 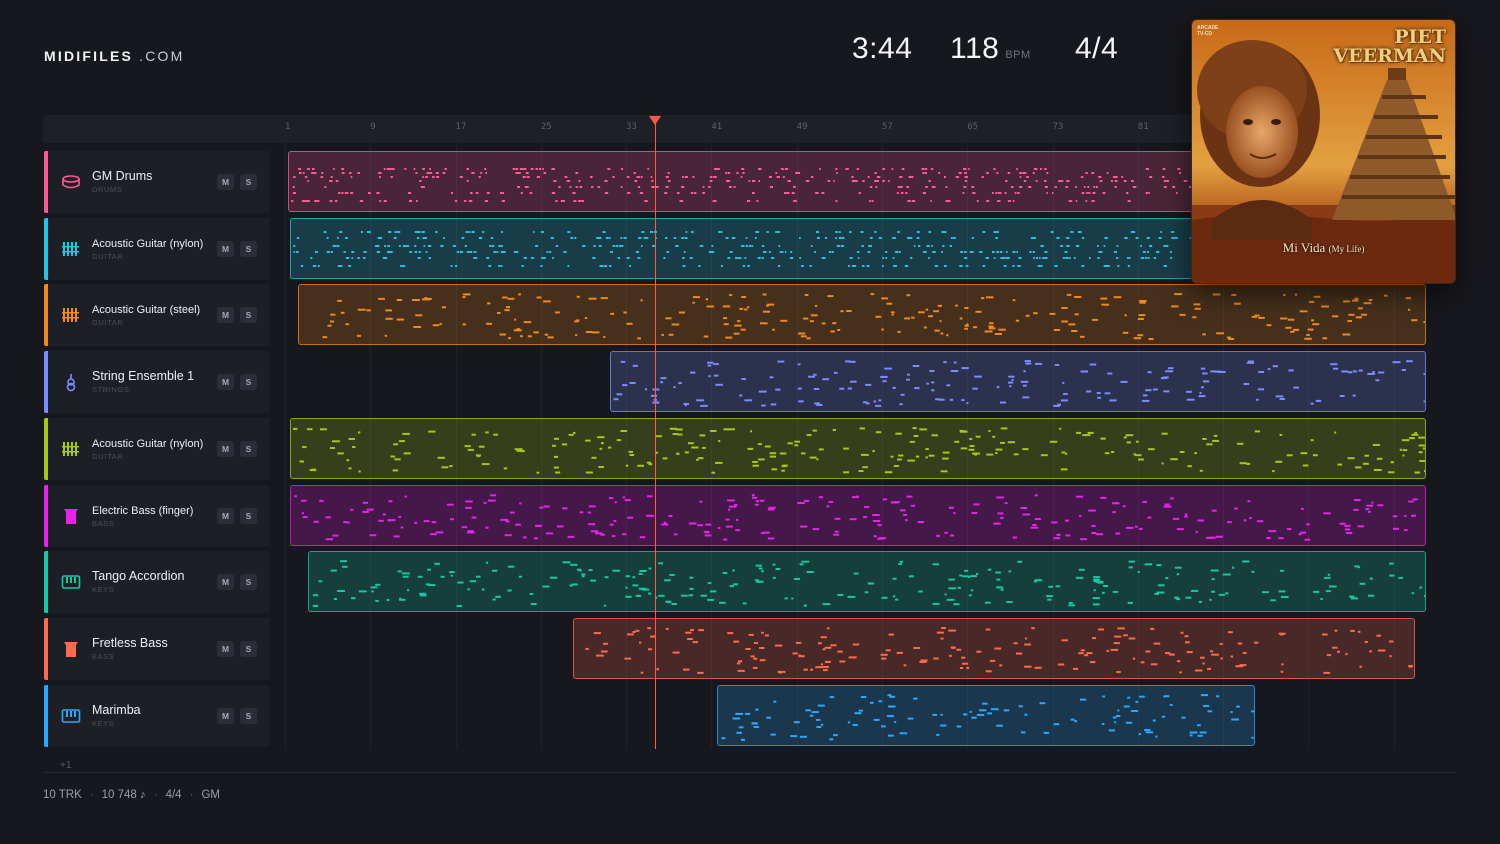 What do you see at coordinates (65, 765) in the screenshot?
I see `more-tracks-indicator: +1` at bounding box center [65, 765].